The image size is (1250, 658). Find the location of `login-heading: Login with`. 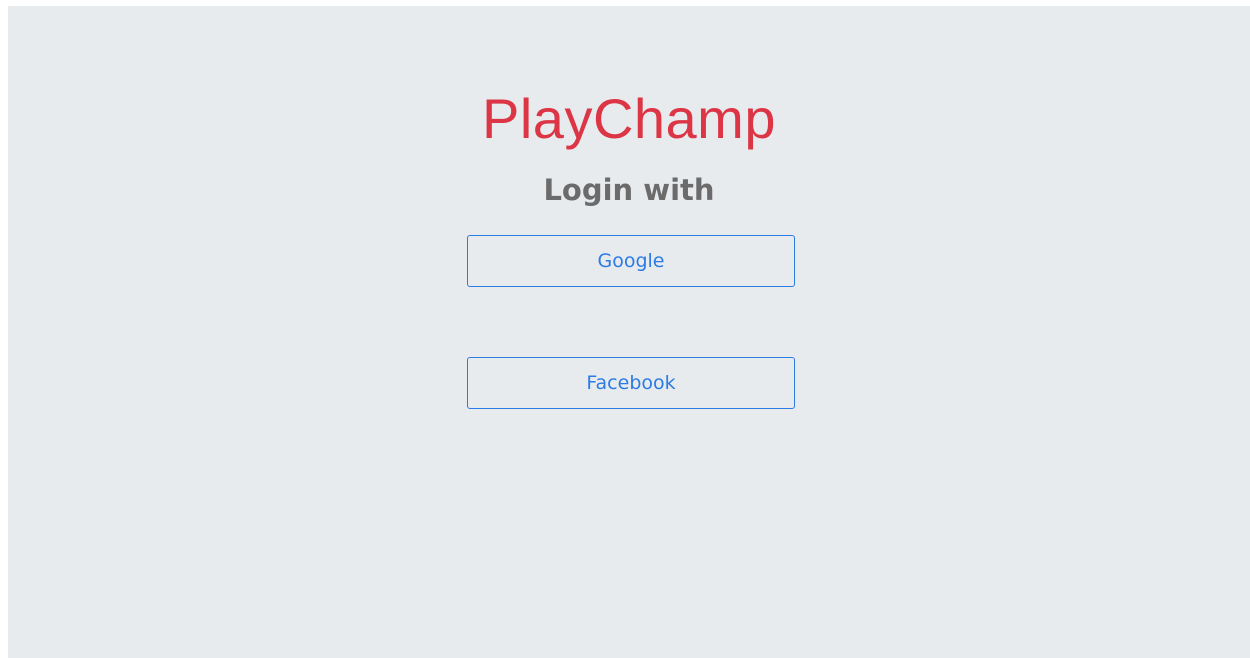

login-heading: Login with is located at coordinates (629, 190).